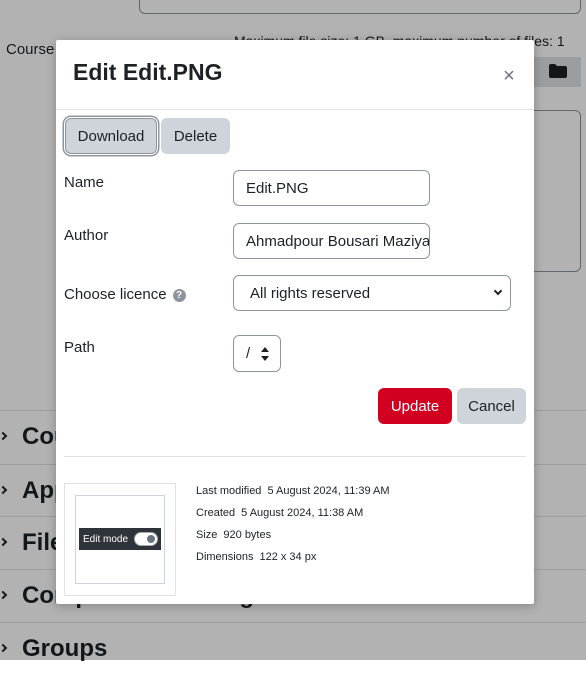 This screenshot has height=676, width=586. I want to click on name-label: Name, so click(84, 182).